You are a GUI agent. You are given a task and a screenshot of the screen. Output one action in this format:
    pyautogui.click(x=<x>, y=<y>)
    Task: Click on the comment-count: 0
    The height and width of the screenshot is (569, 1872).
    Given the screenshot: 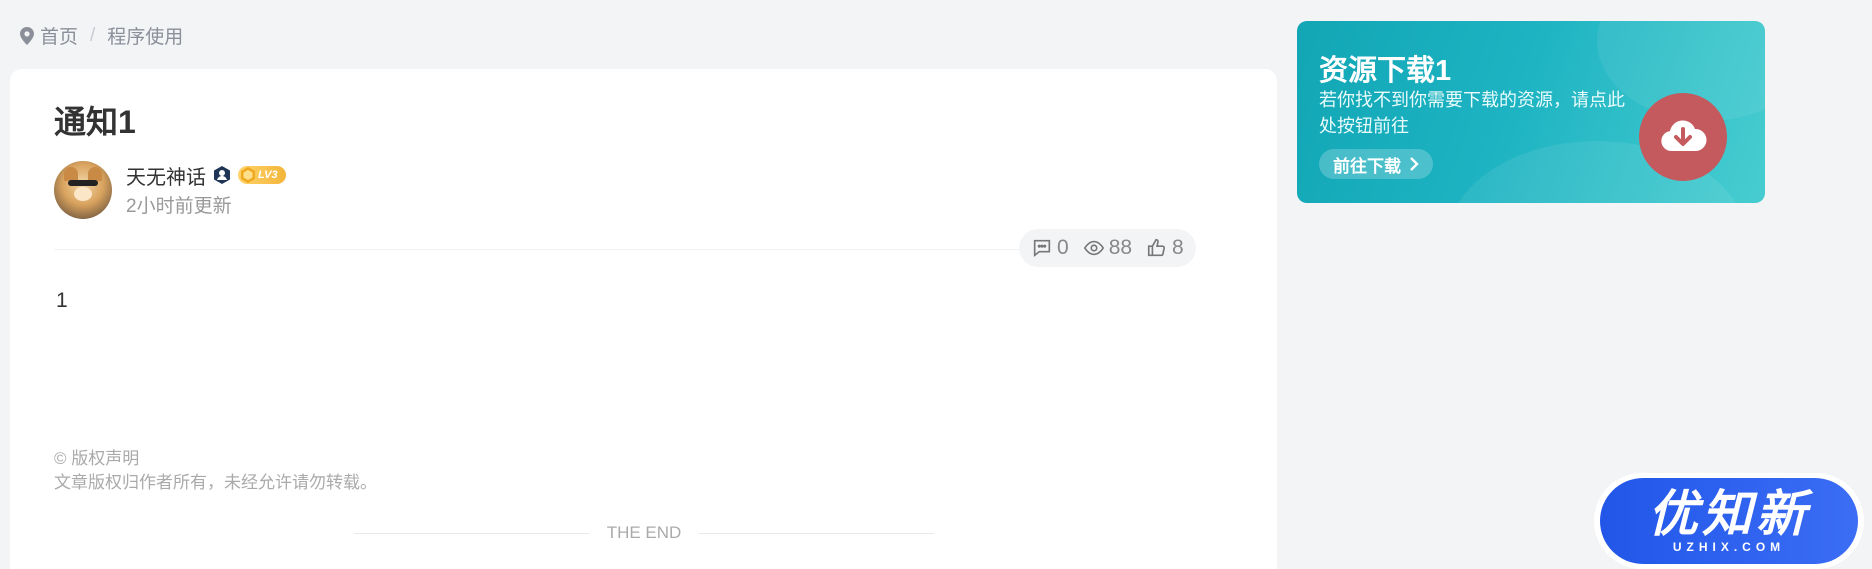 What is the action you would take?
    pyautogui.click(x=1050, y=248)
    